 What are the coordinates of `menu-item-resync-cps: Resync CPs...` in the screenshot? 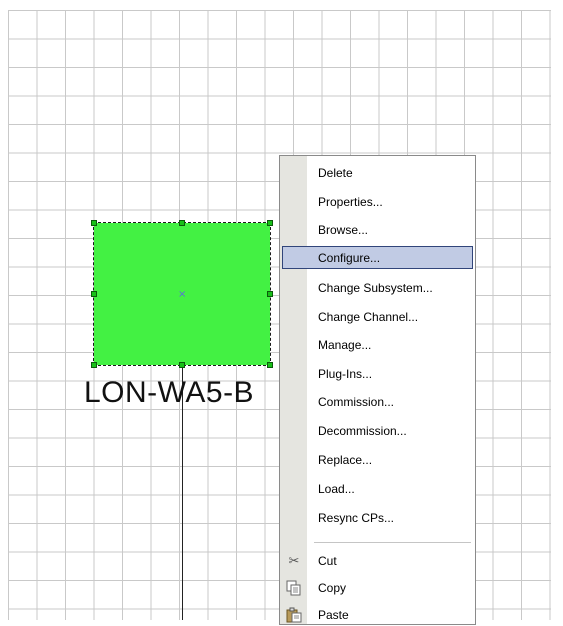 It's located at (377, 517).